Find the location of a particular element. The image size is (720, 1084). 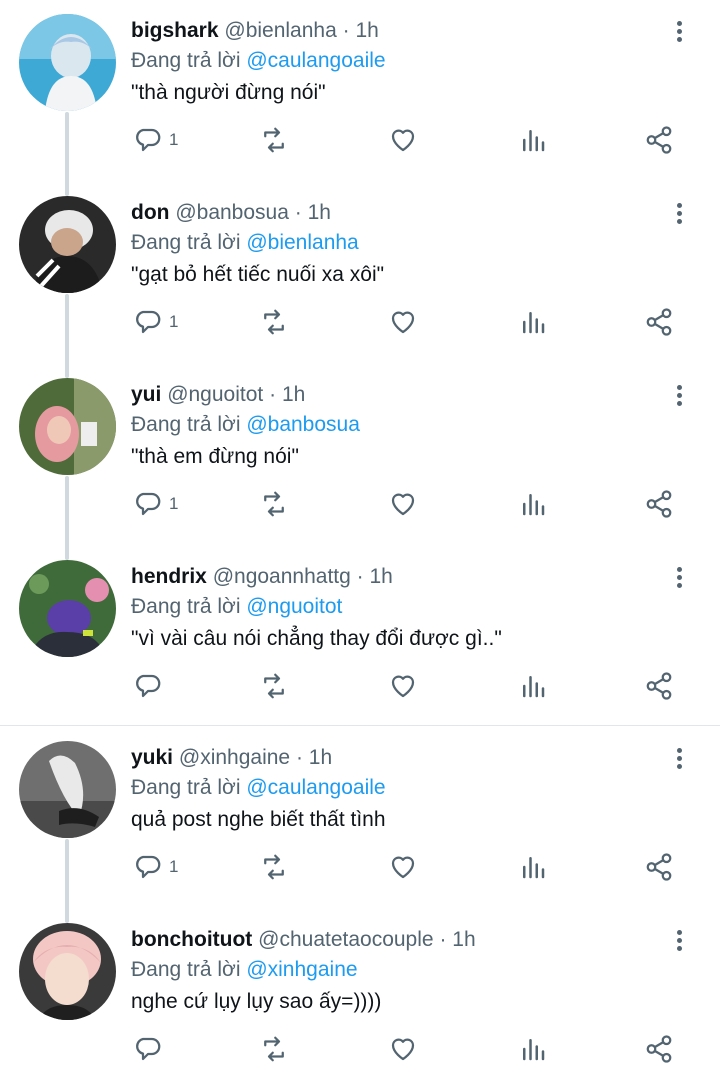

tweet-header: bigshark @bienlanha · 1h is located at coordinates (395, 31).